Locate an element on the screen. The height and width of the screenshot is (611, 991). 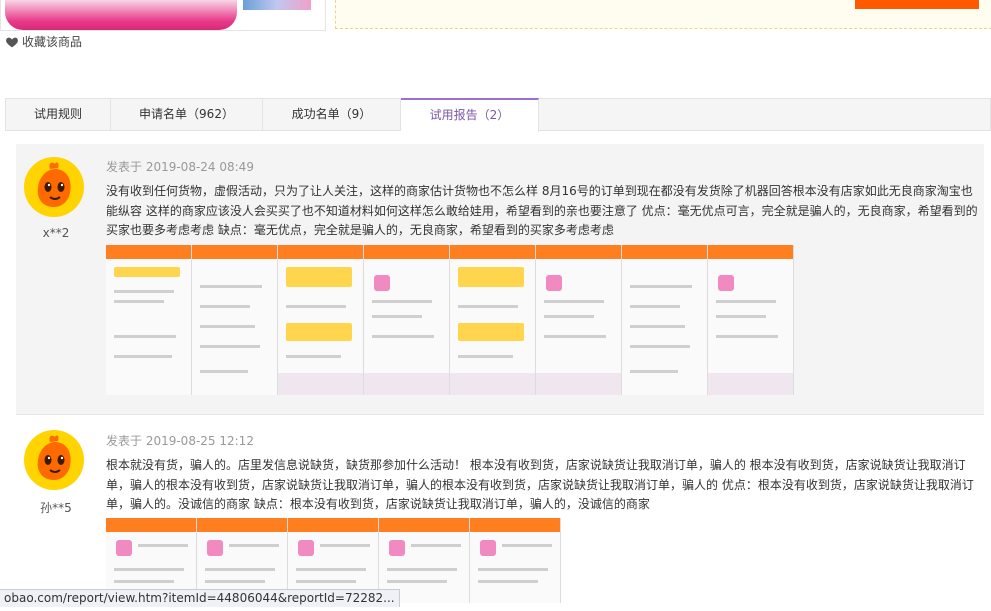
favorite-product-link: 收藏该商品 is located at coordinates (43, 42).